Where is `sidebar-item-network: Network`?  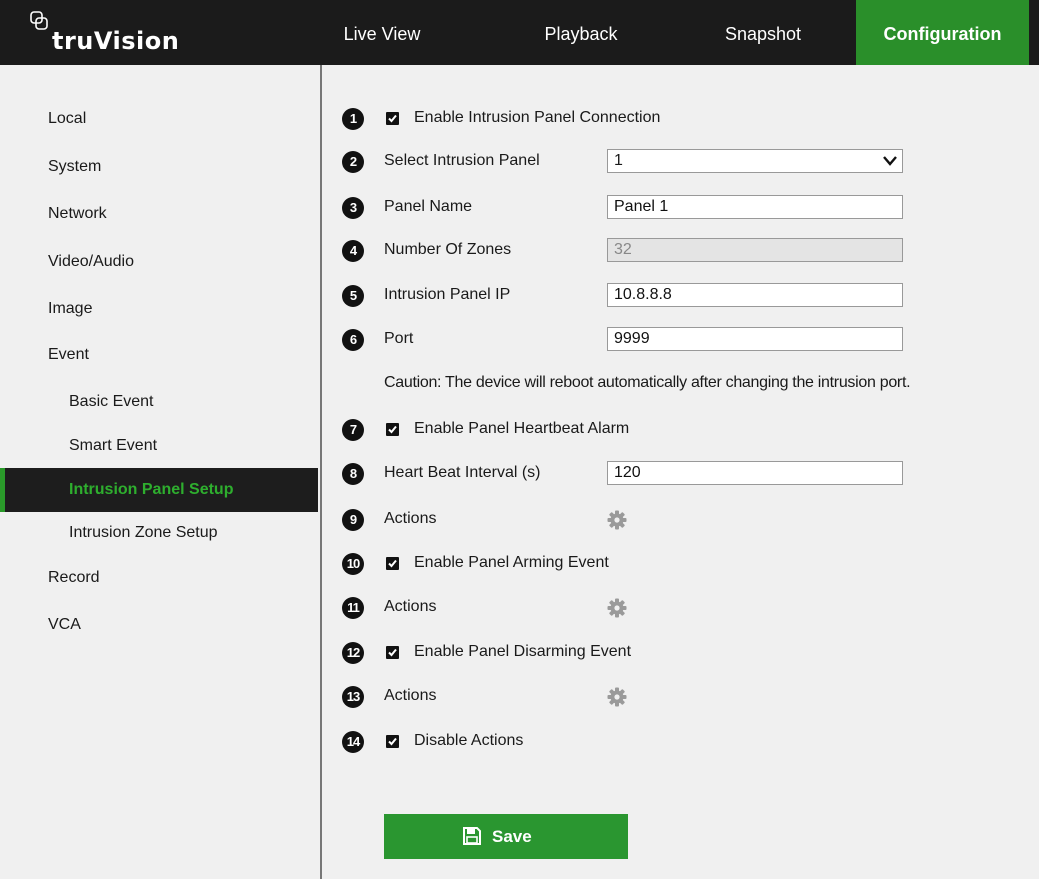 sidebar-item-network: Network is located at coordinates (159, 214).